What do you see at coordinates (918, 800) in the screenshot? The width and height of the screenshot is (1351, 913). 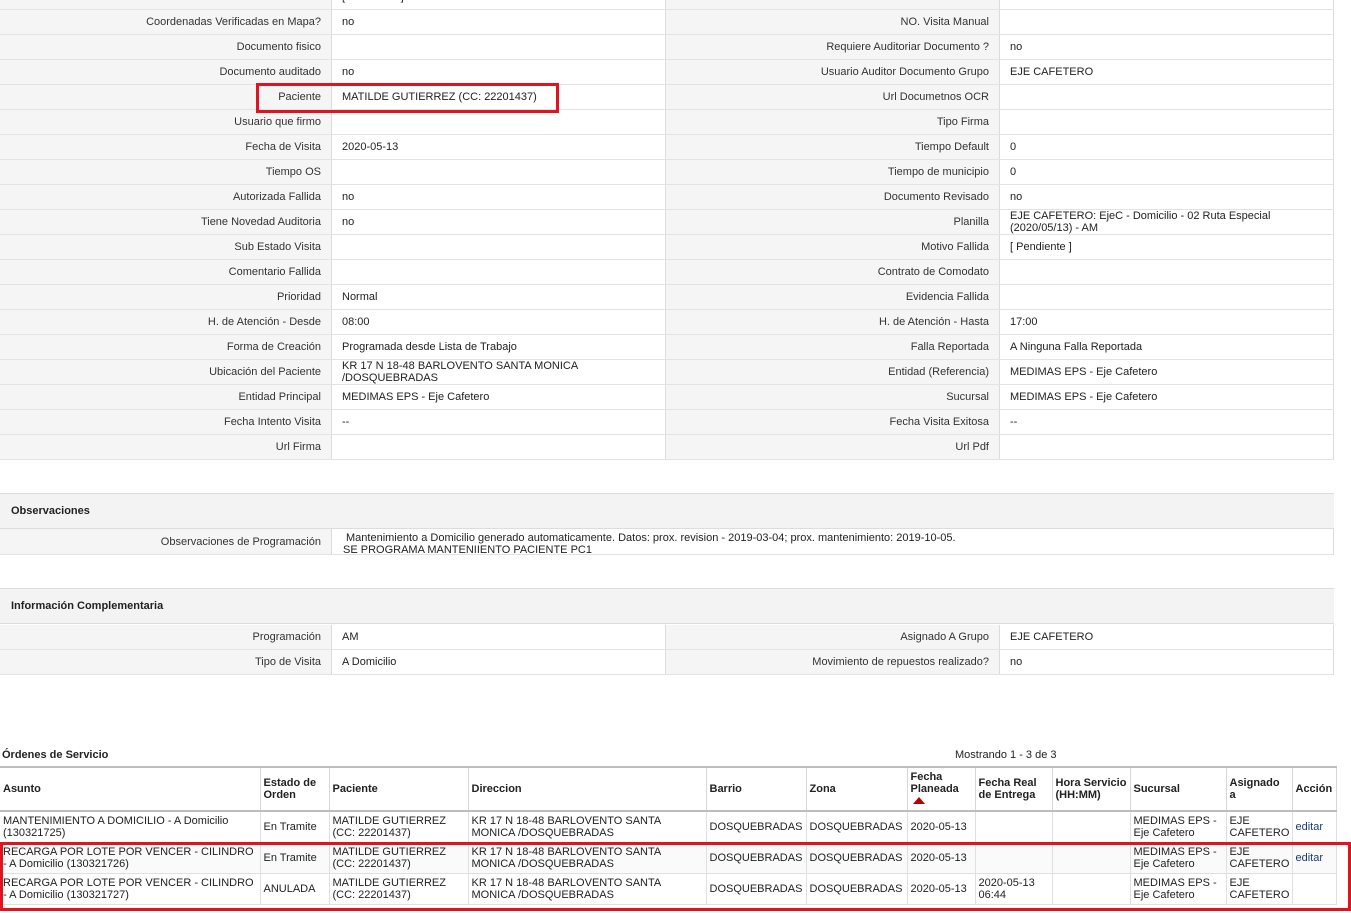 I see `sort-ascending-icon` at bounding box center [918, 800].